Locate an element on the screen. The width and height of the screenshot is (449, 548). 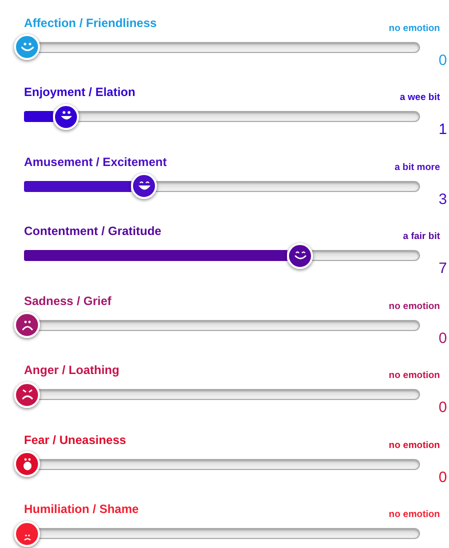
slider-value: 1 is located at coordinates (442, 130).